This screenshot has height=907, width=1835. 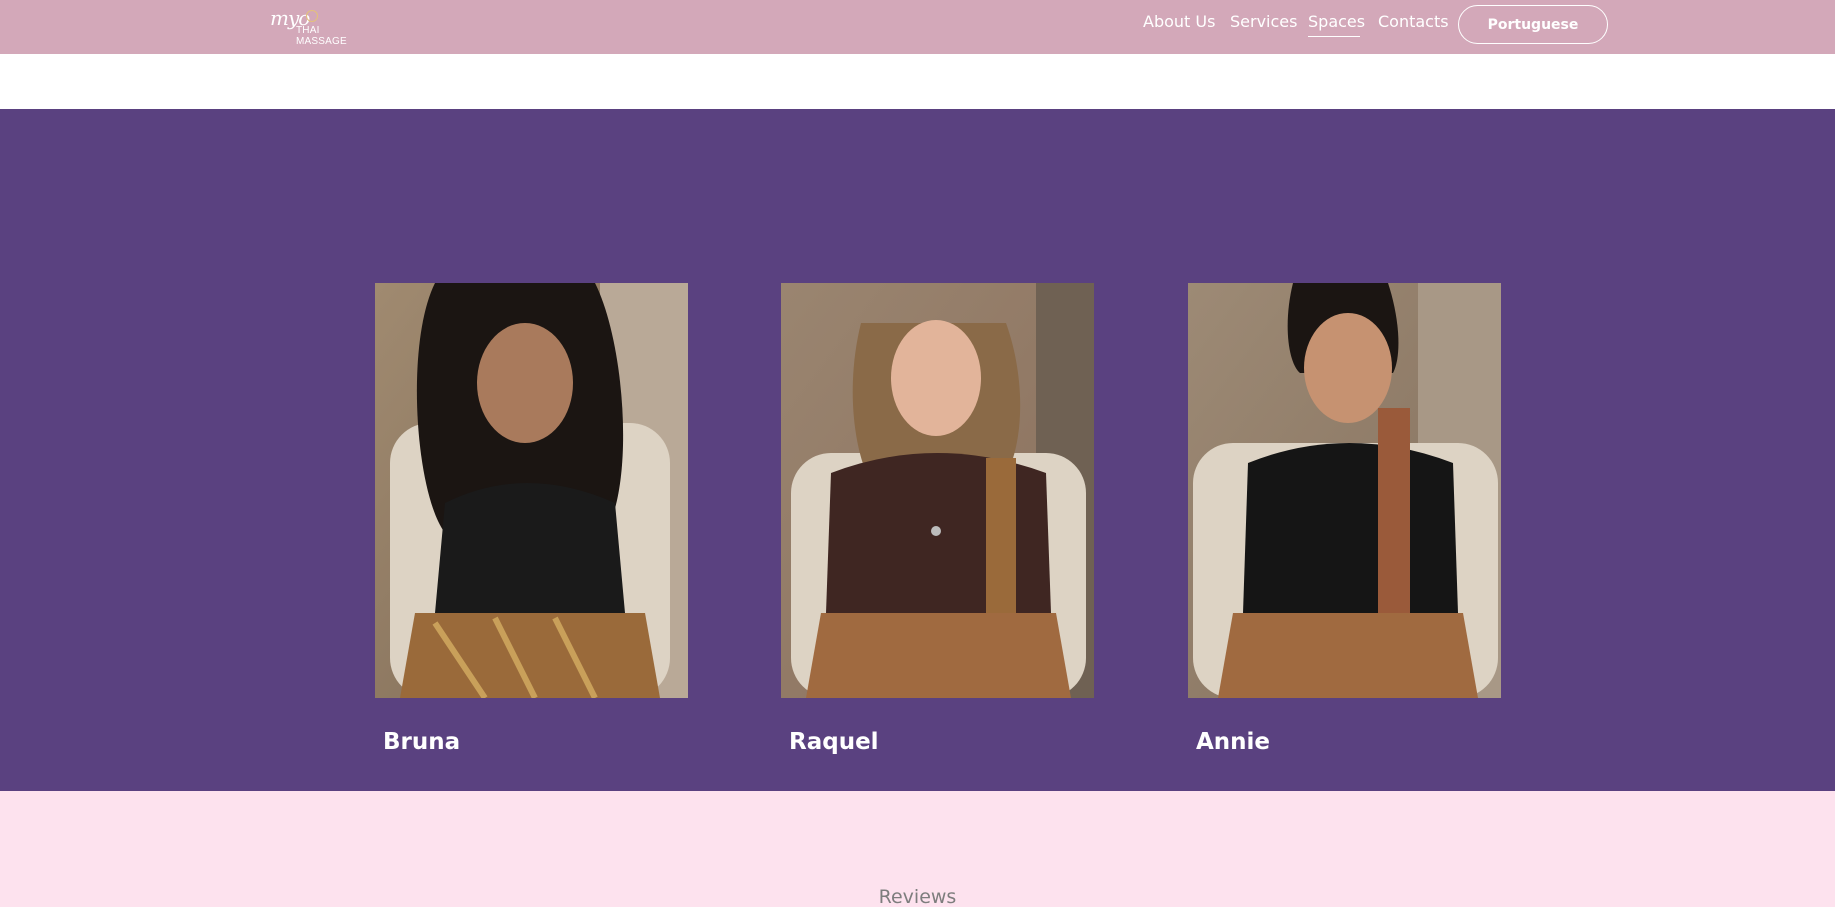 What do you see at coordinates (1179, 21) in the screenshot?
I see `nav-about-us: About Us` at bounding box center [1179, 21].